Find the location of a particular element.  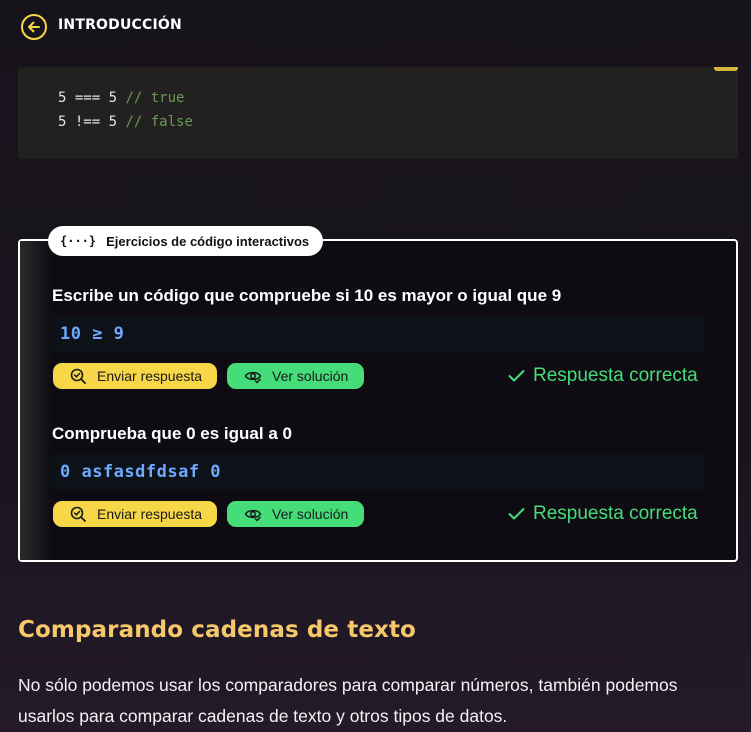

code-line: 5 !== 5 // false is located at coordinates (125, 122).